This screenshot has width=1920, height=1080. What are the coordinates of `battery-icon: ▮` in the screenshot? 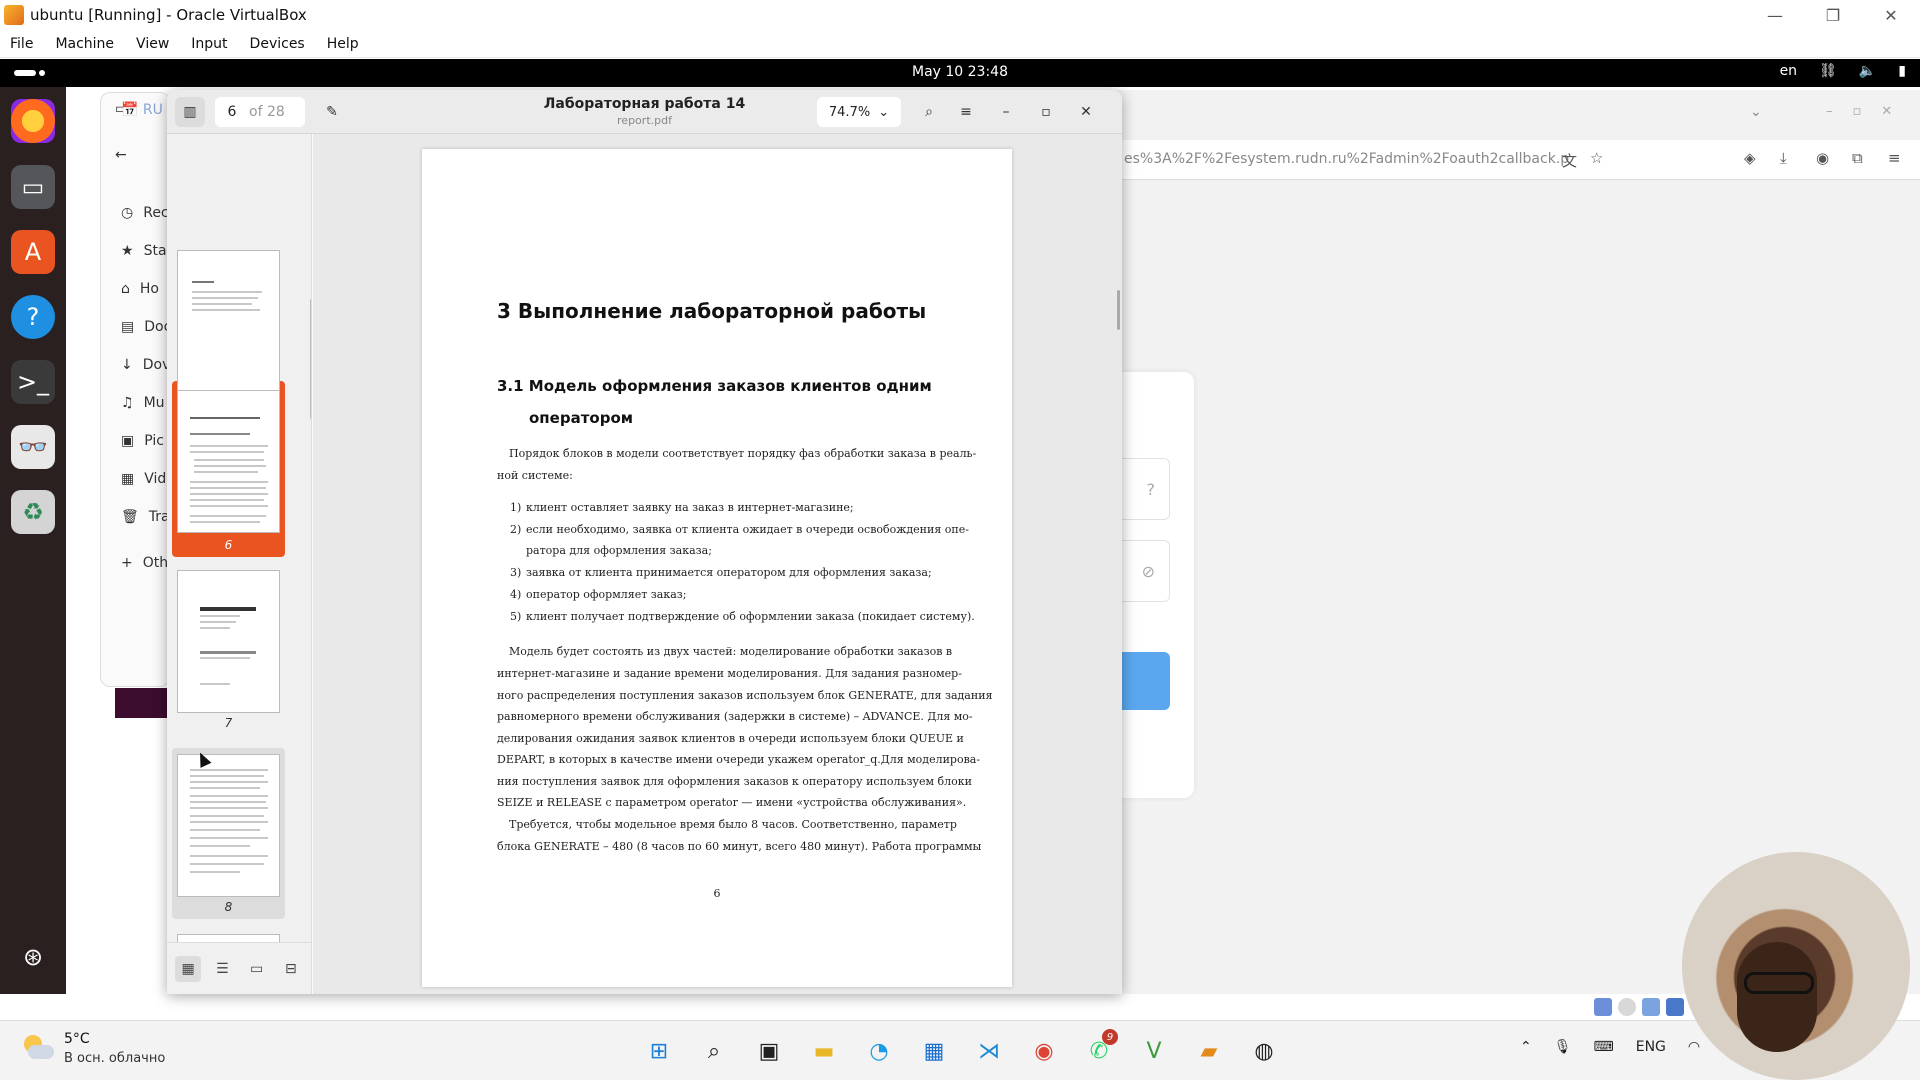 It's located at (1902, 71).